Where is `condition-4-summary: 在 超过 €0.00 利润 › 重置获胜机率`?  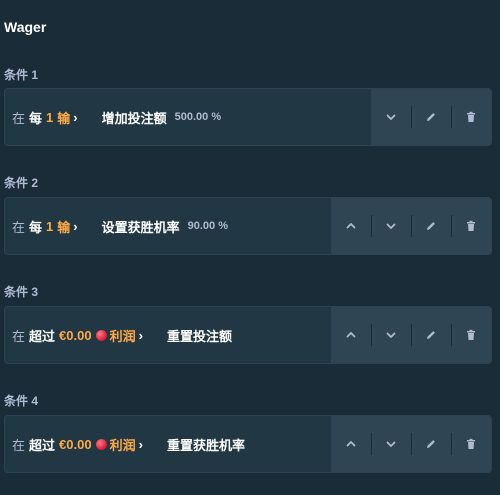 condition-4-summary: 在 超过 €0.00 利润 › 重置获胜机率 is located at coordinates (168, 444).